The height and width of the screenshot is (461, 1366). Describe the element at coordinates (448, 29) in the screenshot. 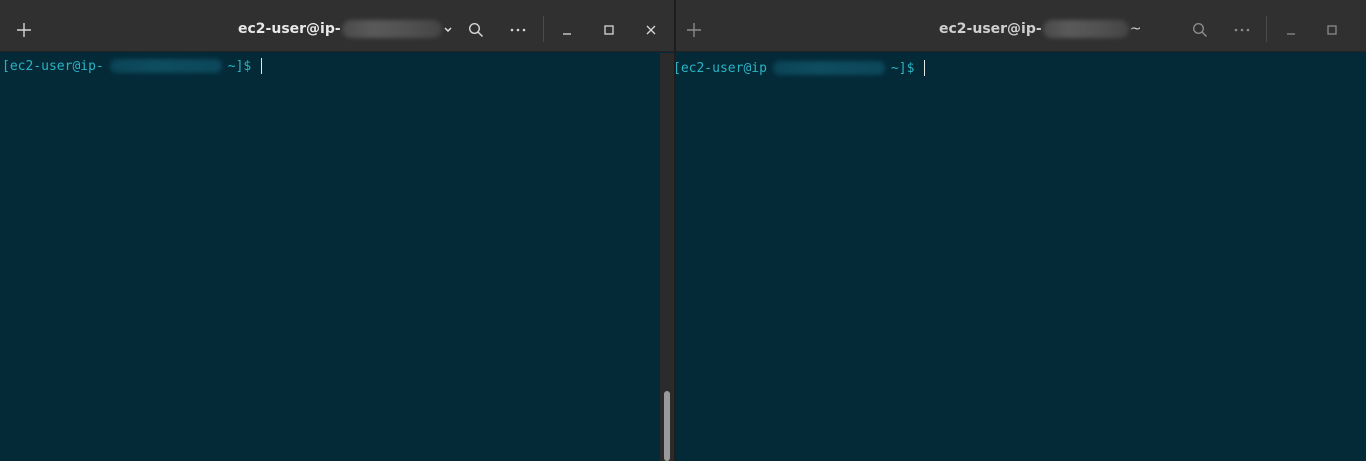

I see `chevron-down-icon` at that location.